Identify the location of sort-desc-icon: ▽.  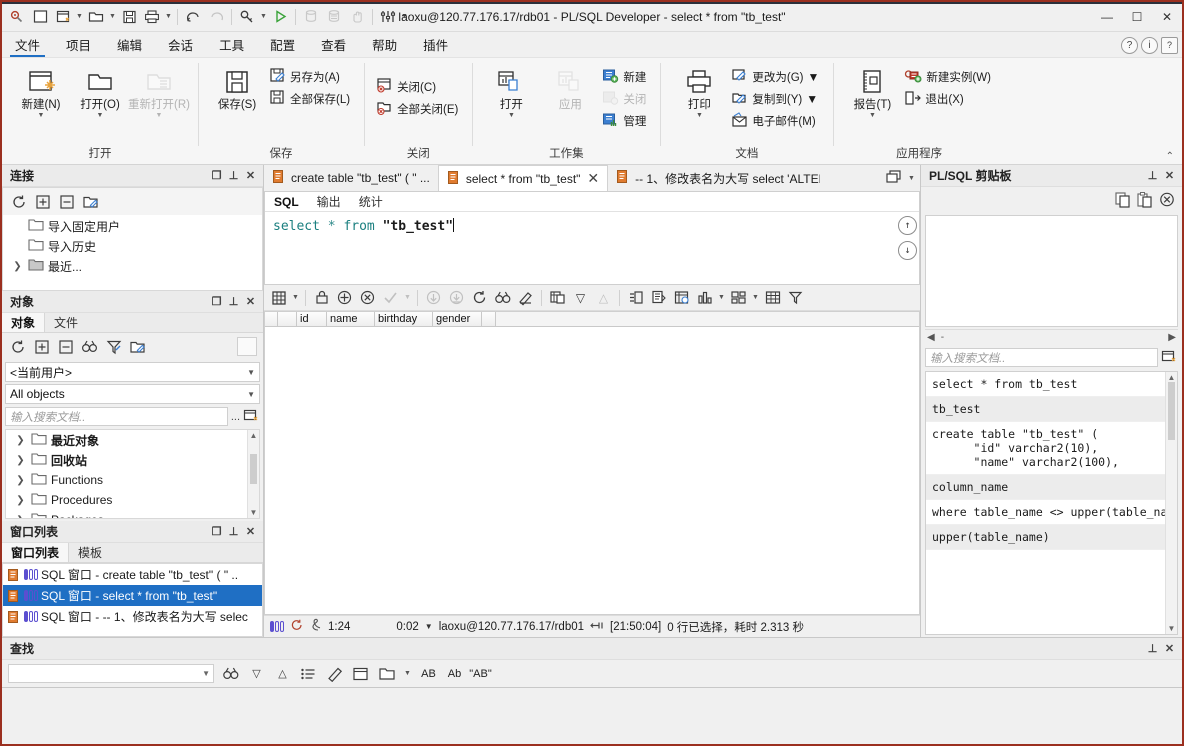
(580, 297).